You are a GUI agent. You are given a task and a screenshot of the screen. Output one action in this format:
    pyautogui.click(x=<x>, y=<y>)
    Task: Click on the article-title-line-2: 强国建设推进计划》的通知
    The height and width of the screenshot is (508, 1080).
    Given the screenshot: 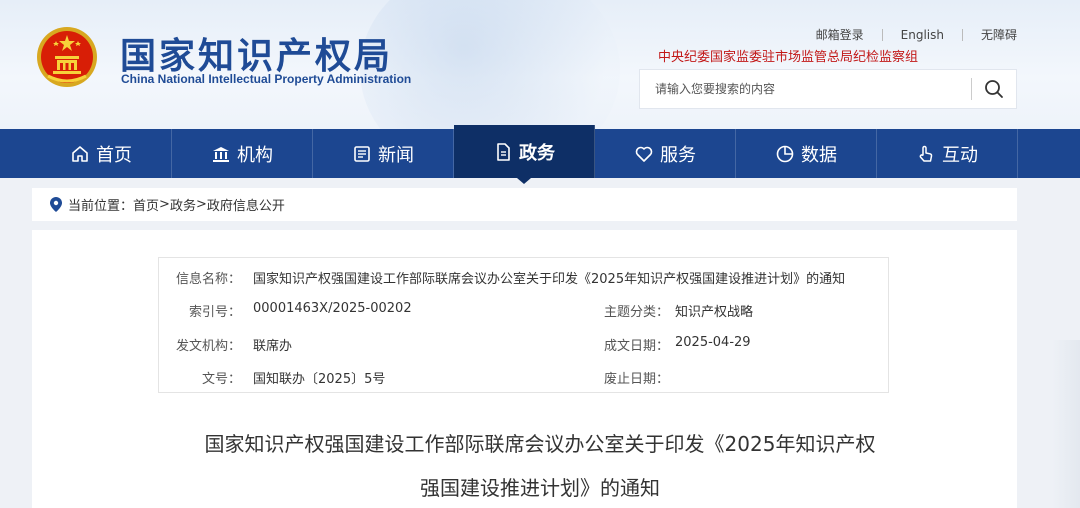 What is the action you would take?
    pyautogui.click(x=540, y=488)
    